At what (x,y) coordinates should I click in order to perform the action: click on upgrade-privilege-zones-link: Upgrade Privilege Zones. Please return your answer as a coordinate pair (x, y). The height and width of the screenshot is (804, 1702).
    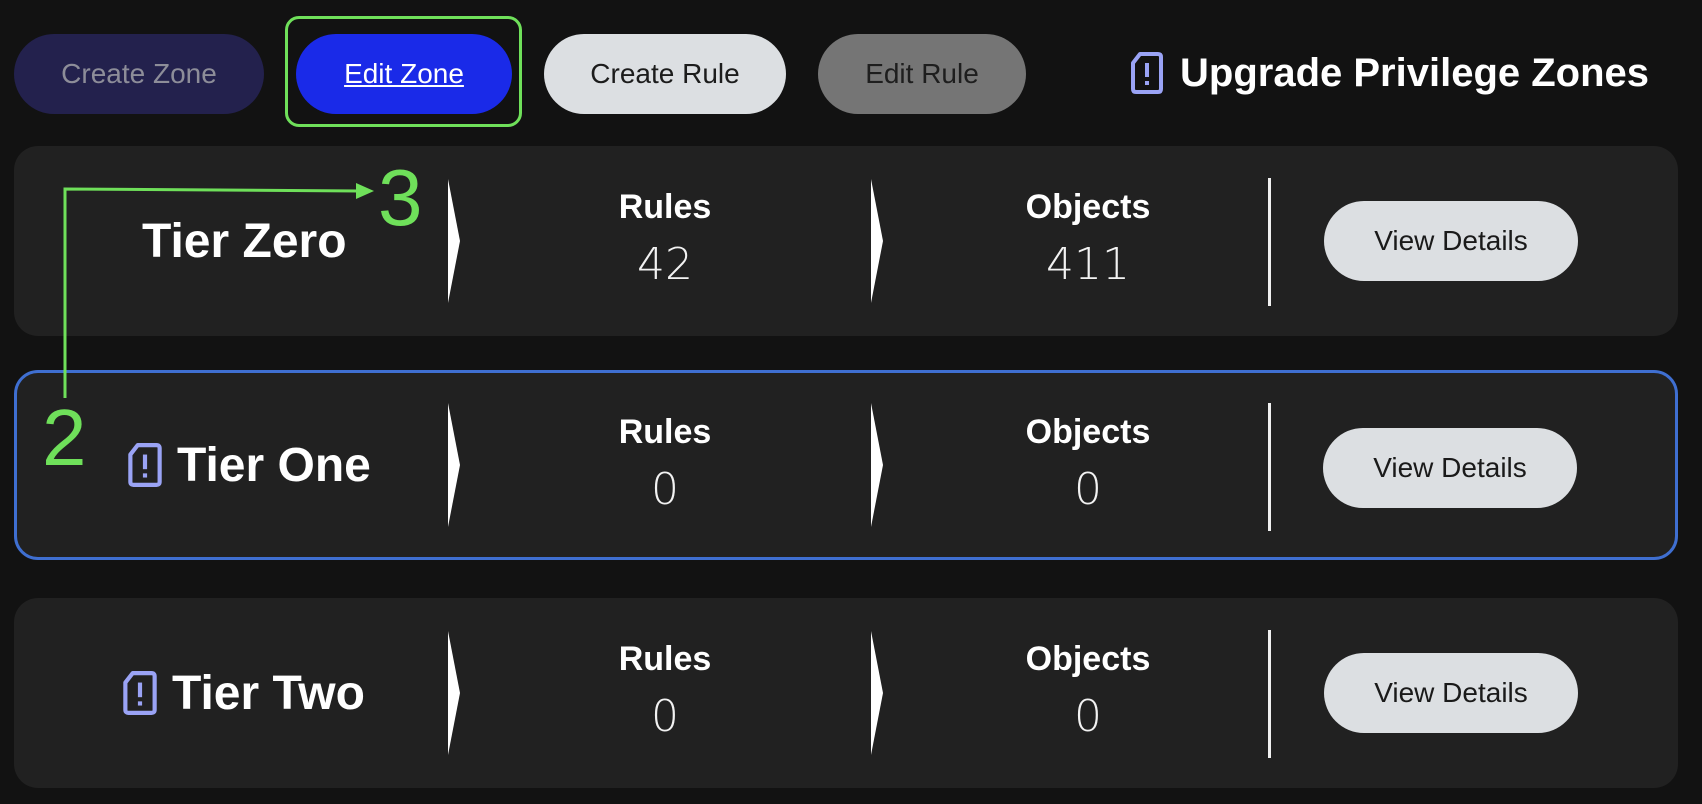
    Looking at the image, I should click on (1389, 73).